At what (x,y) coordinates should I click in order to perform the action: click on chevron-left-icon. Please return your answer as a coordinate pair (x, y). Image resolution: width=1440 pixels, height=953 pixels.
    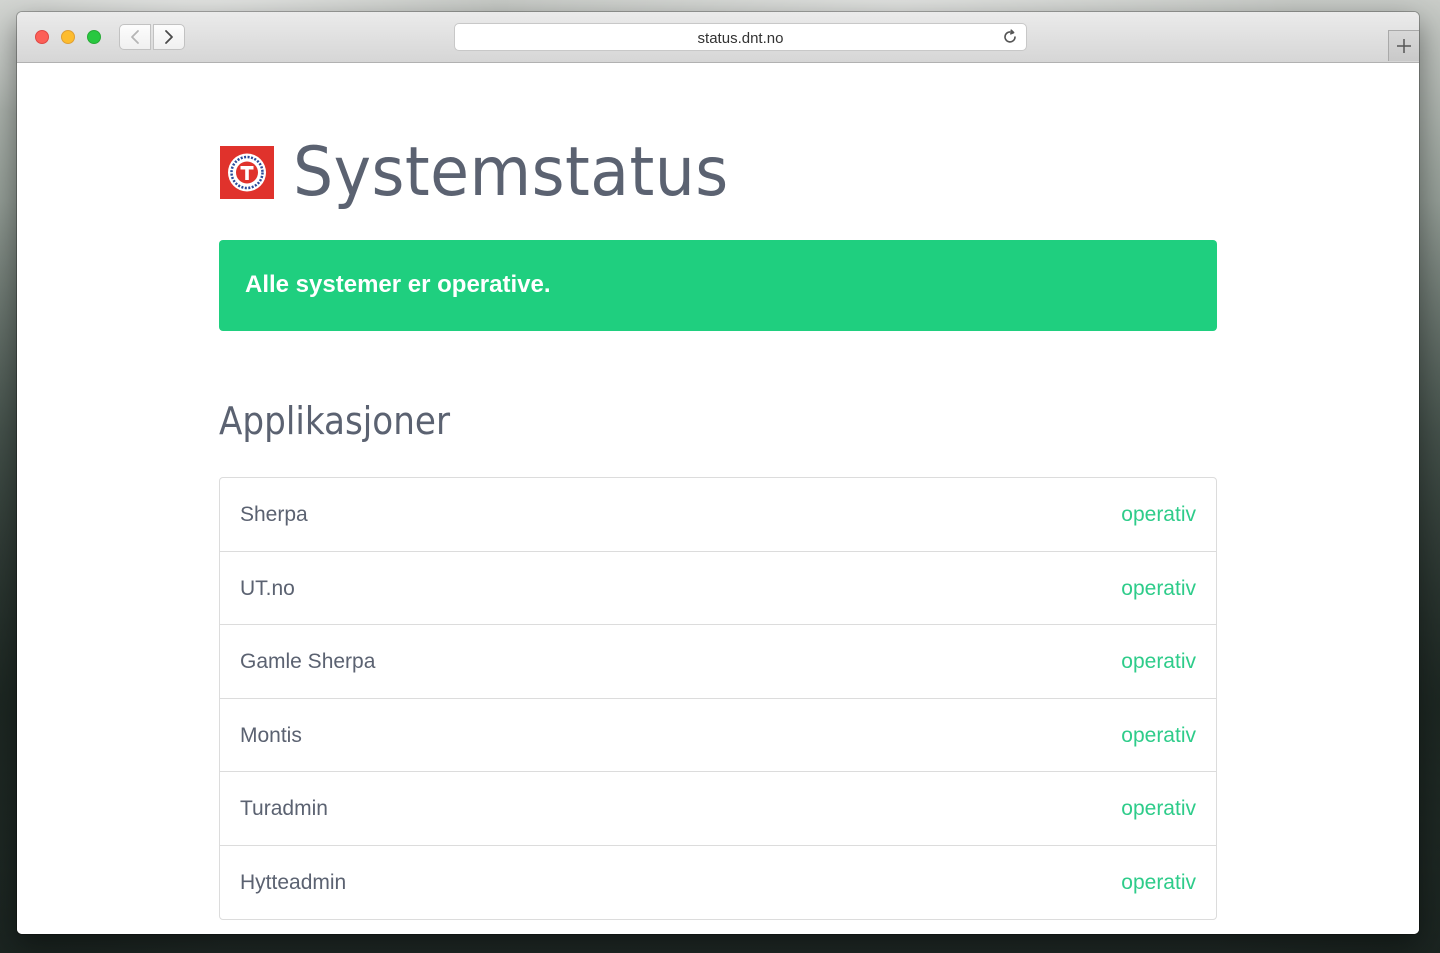
    Looking at the image, I should click on (135, 37).